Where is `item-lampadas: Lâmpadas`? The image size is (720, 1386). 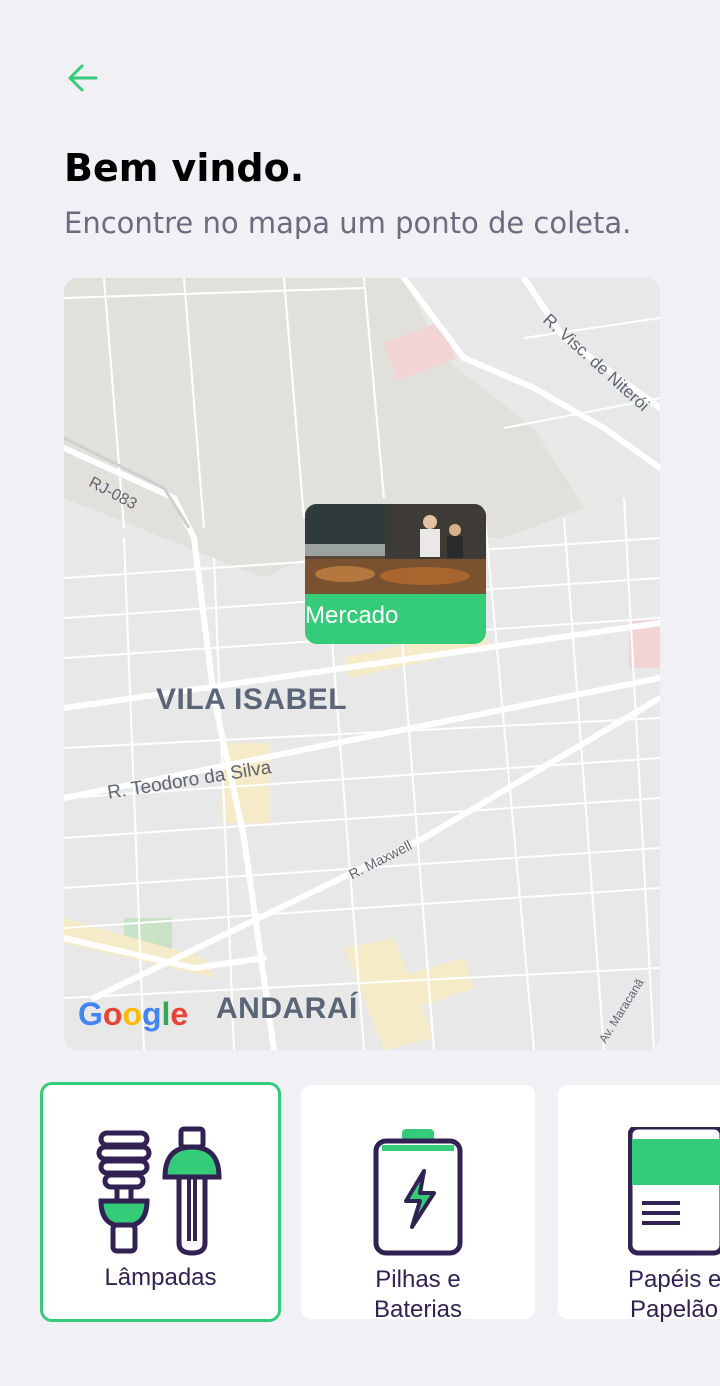
item-lampadas: Lâmpadas is located at coordinates (160, 1202).